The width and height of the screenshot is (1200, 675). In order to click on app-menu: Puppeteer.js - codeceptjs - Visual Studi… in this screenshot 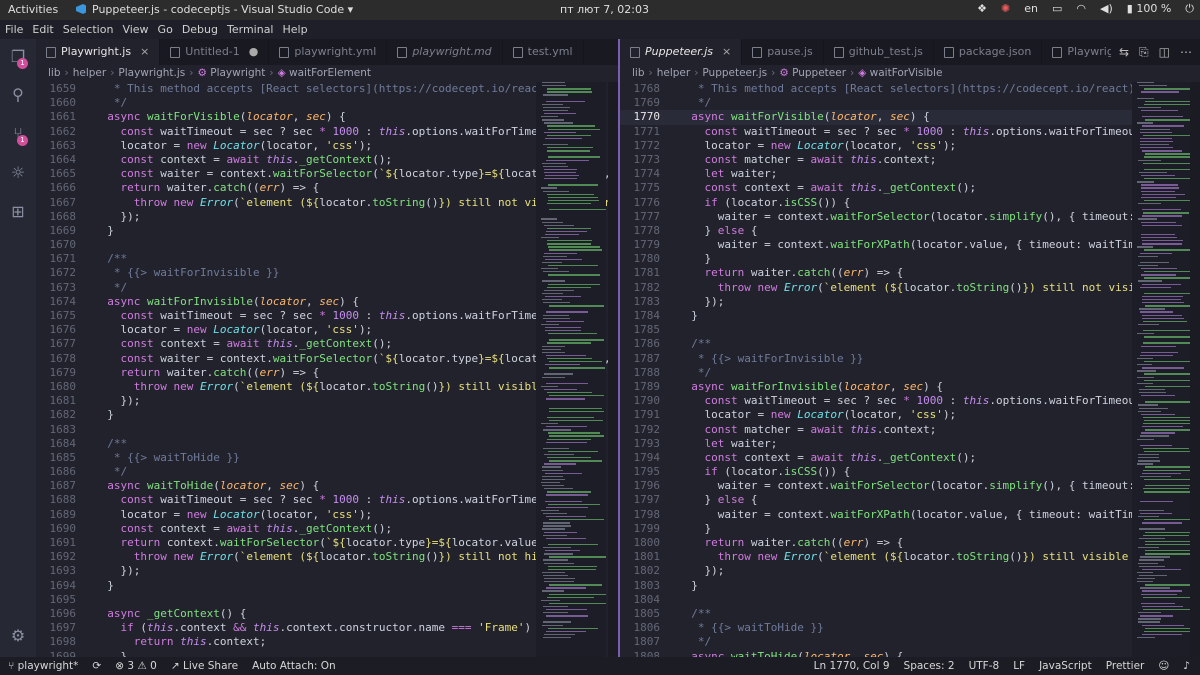, I will do `click(214, 9)`.